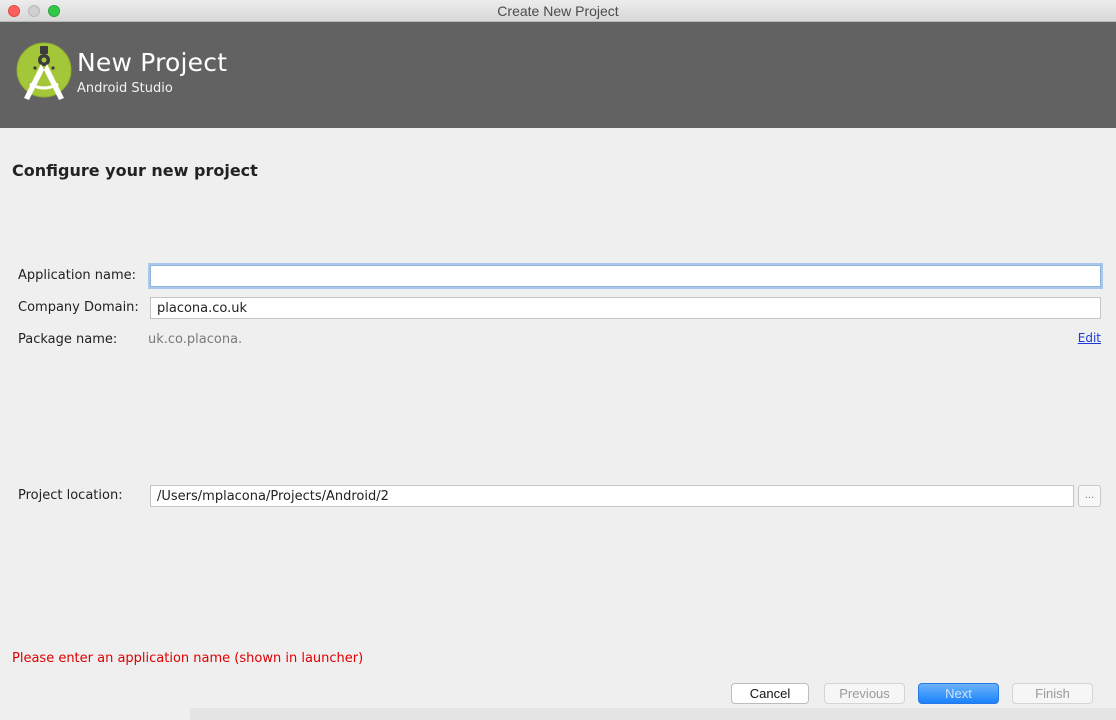 The width and height of the screenshot is (1116, 720). I want to click on wizard-header: New Project Android Studio, so click(558, 75).